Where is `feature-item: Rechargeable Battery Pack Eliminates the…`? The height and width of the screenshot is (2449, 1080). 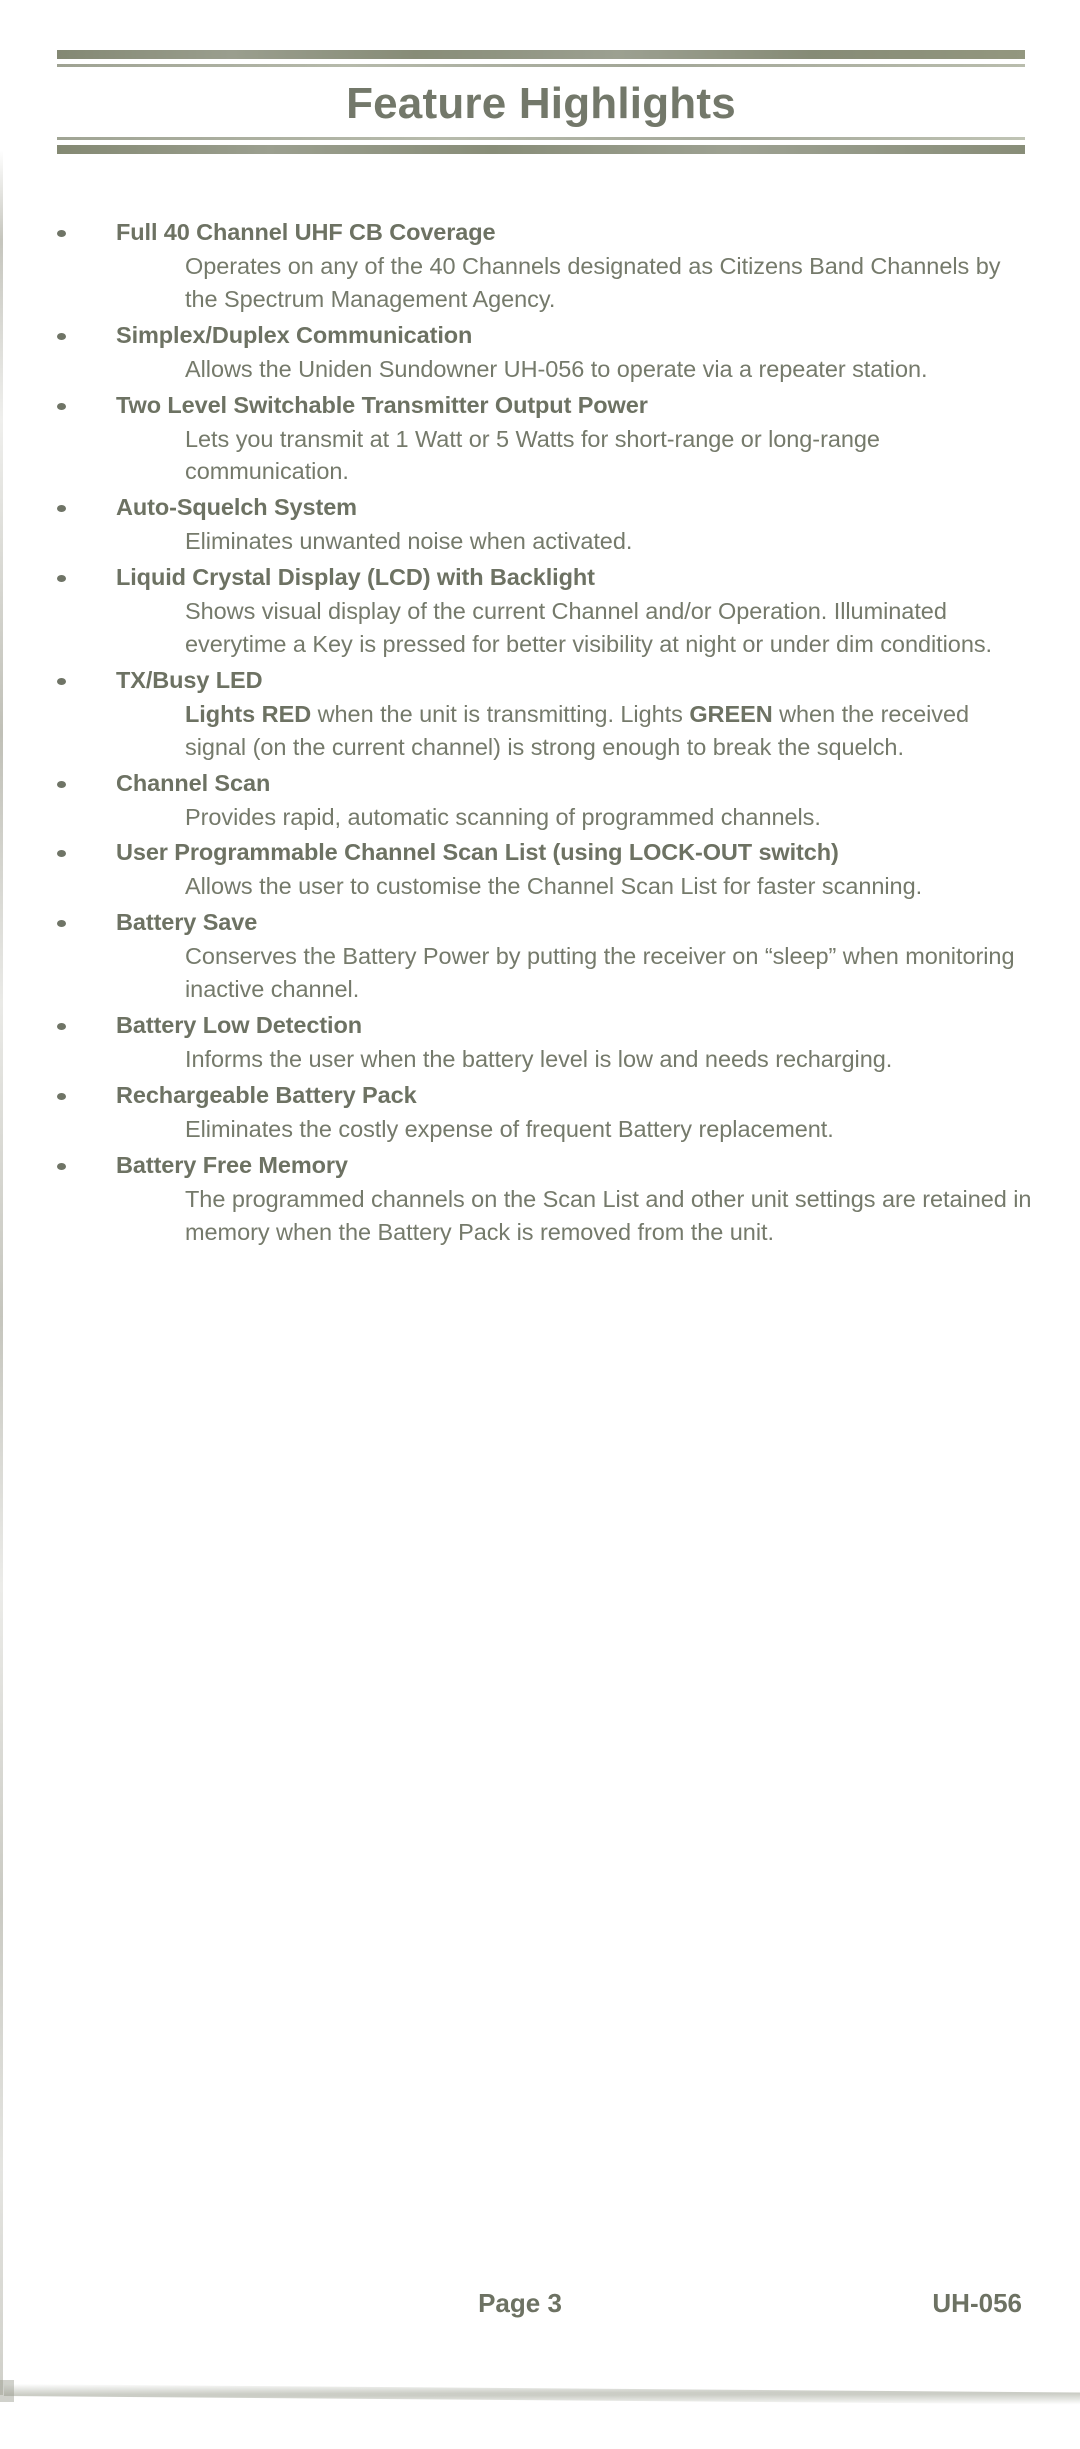
feature-item: Rechargeable Battery Pack Eliminates the… is located at coordinates (540, 1113).